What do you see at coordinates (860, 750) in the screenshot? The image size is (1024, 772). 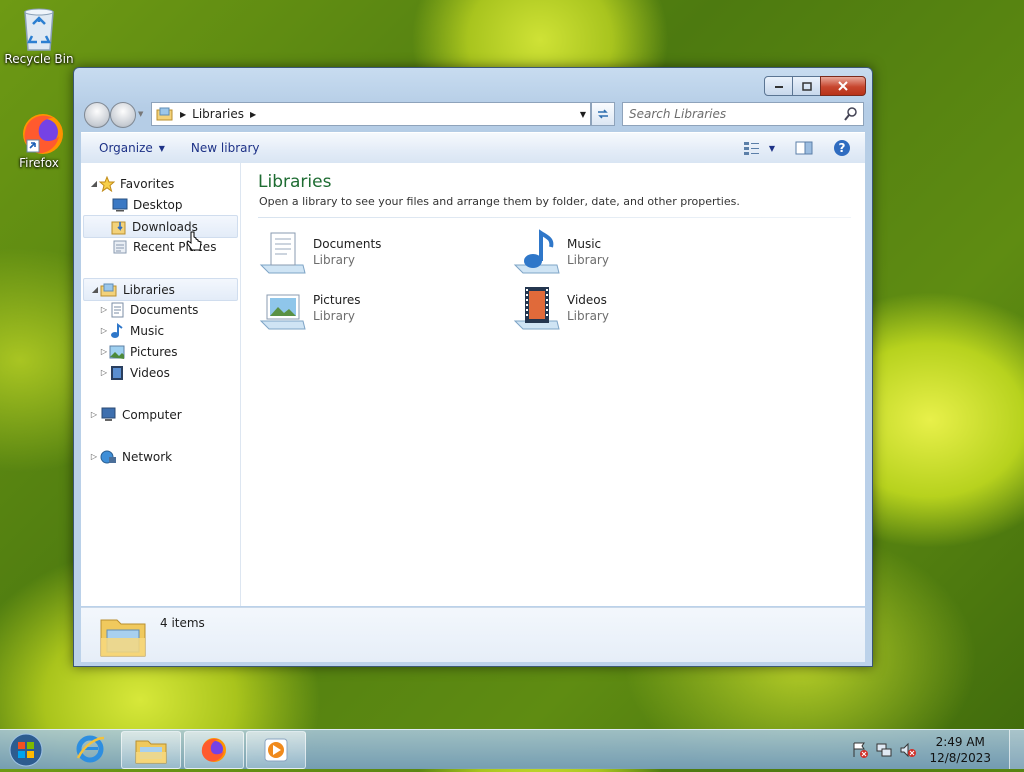 I see `action-center-flag-icon` at bounding box center [860, 750].